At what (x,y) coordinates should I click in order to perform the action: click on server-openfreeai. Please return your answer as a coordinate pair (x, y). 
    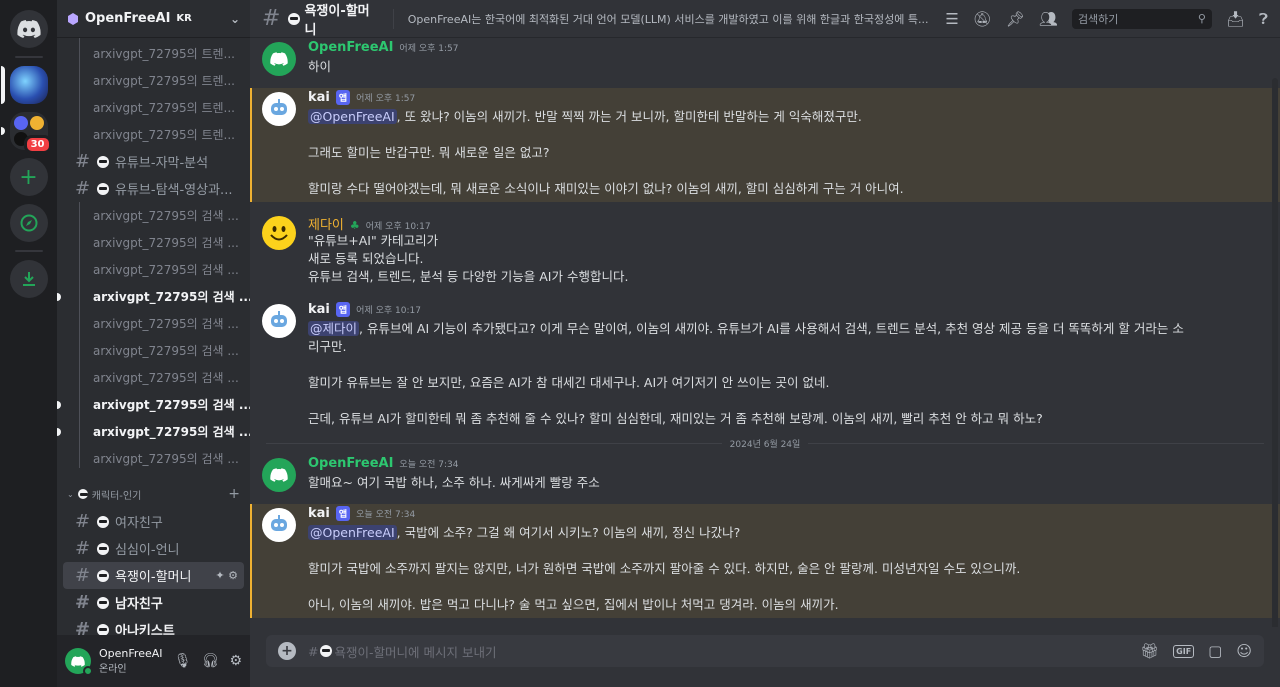
    Looking at the image, I should click on (24, 85).